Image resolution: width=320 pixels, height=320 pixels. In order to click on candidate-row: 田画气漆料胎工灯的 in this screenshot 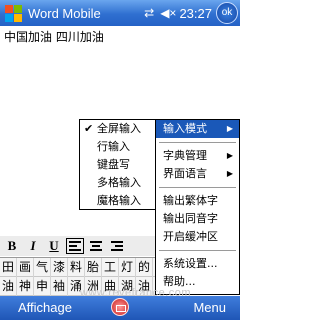, I will do `click(77, 267)`.